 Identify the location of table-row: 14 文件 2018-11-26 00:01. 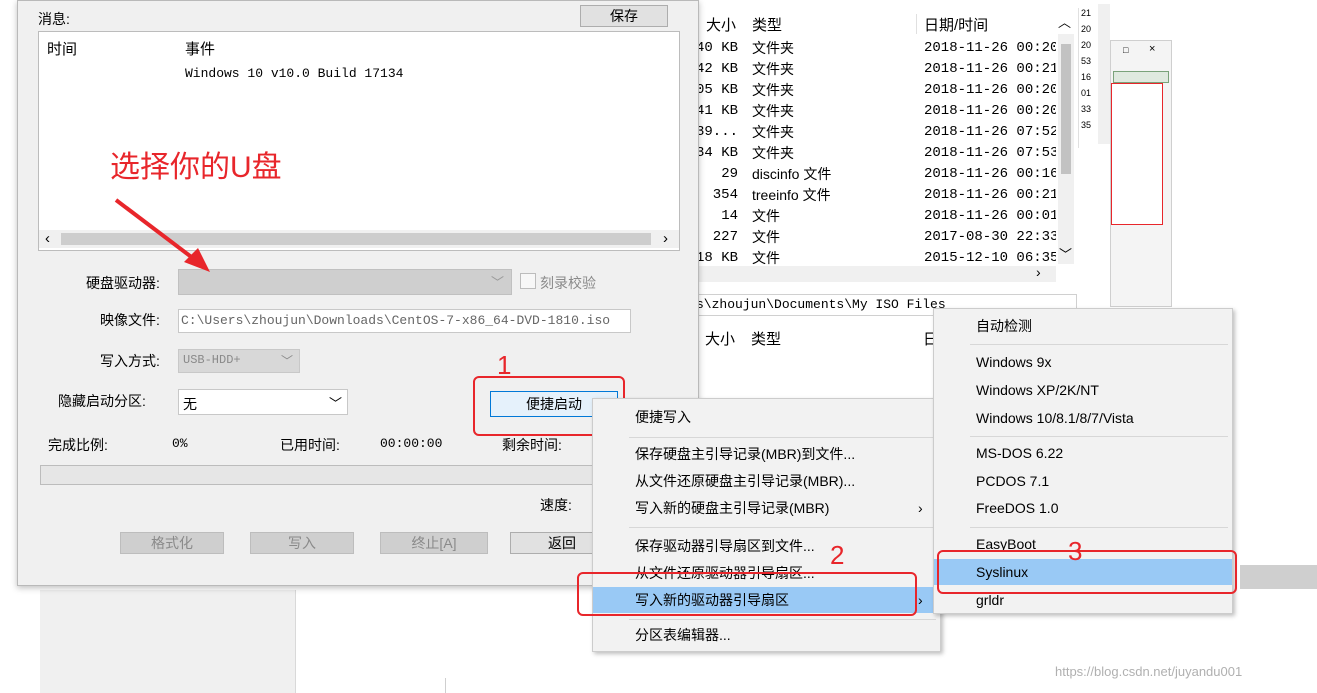
(876, 216).